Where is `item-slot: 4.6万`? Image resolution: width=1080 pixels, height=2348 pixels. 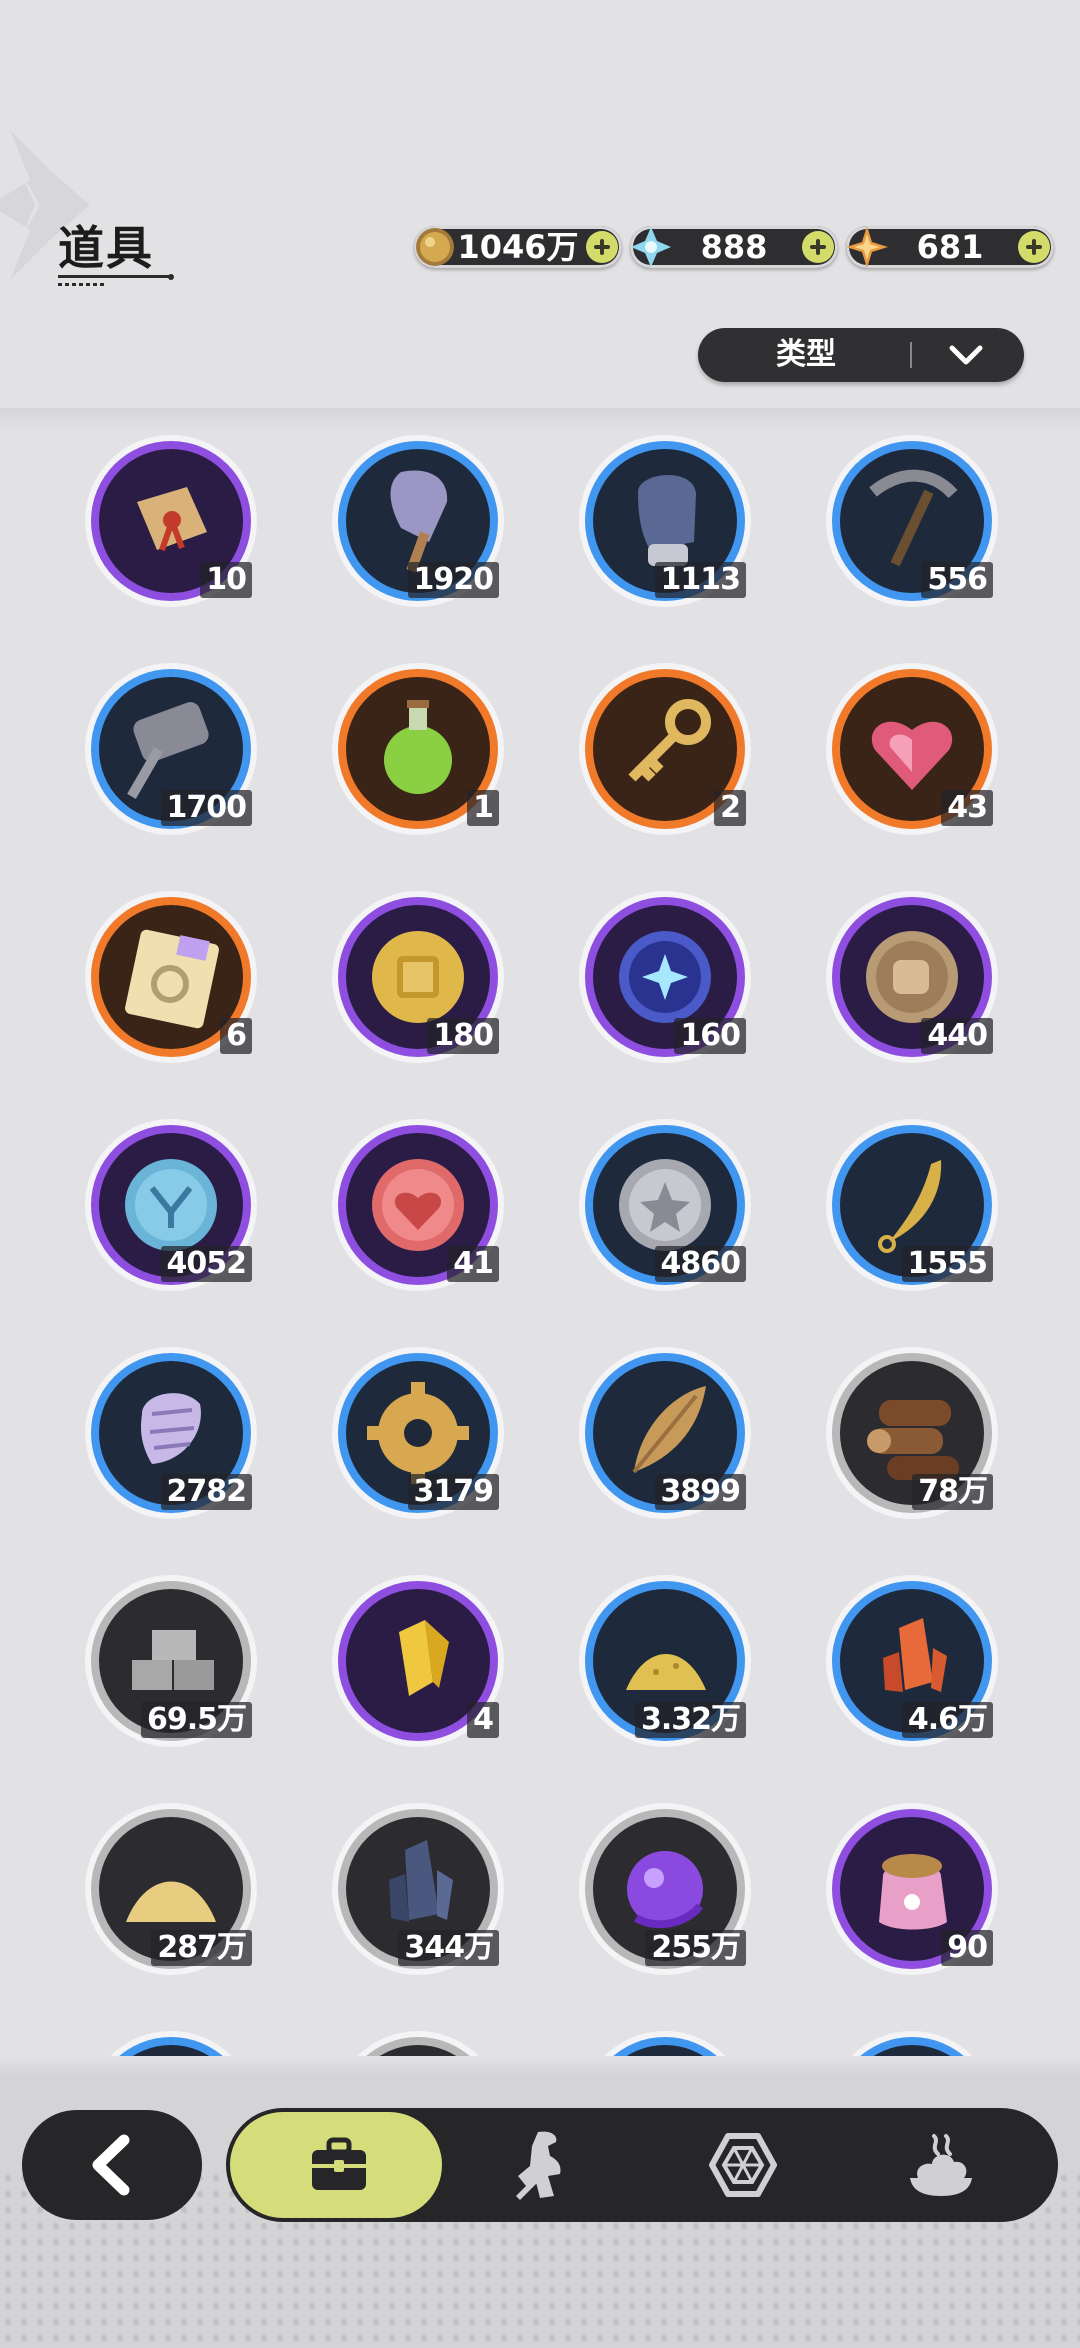 item-slot: 4.6万 is located at coordinates (912, 1661).